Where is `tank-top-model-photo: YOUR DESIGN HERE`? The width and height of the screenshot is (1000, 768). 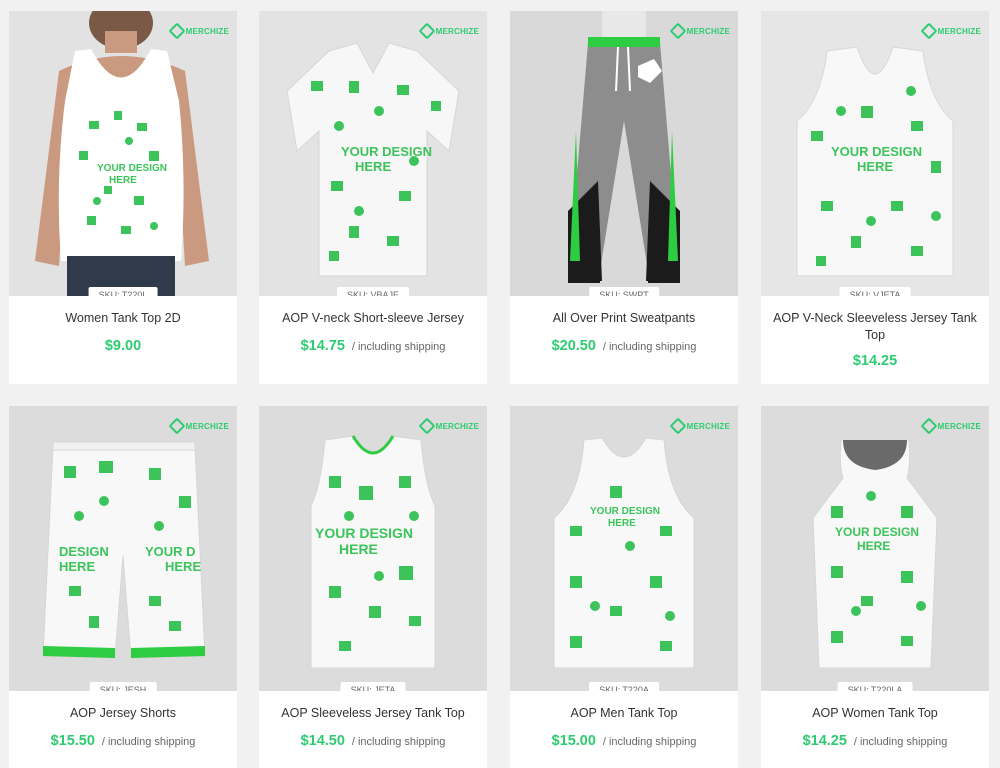 tank-top-model-photo: YOUR DESIGN HERE is located at coordinates (123, 153).